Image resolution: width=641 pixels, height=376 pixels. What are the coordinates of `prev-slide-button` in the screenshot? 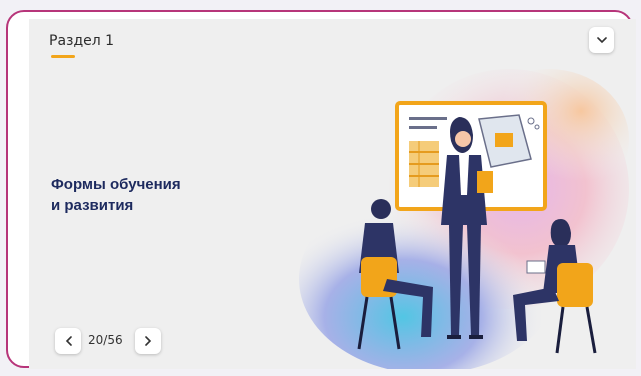 It's located at (68, 341).